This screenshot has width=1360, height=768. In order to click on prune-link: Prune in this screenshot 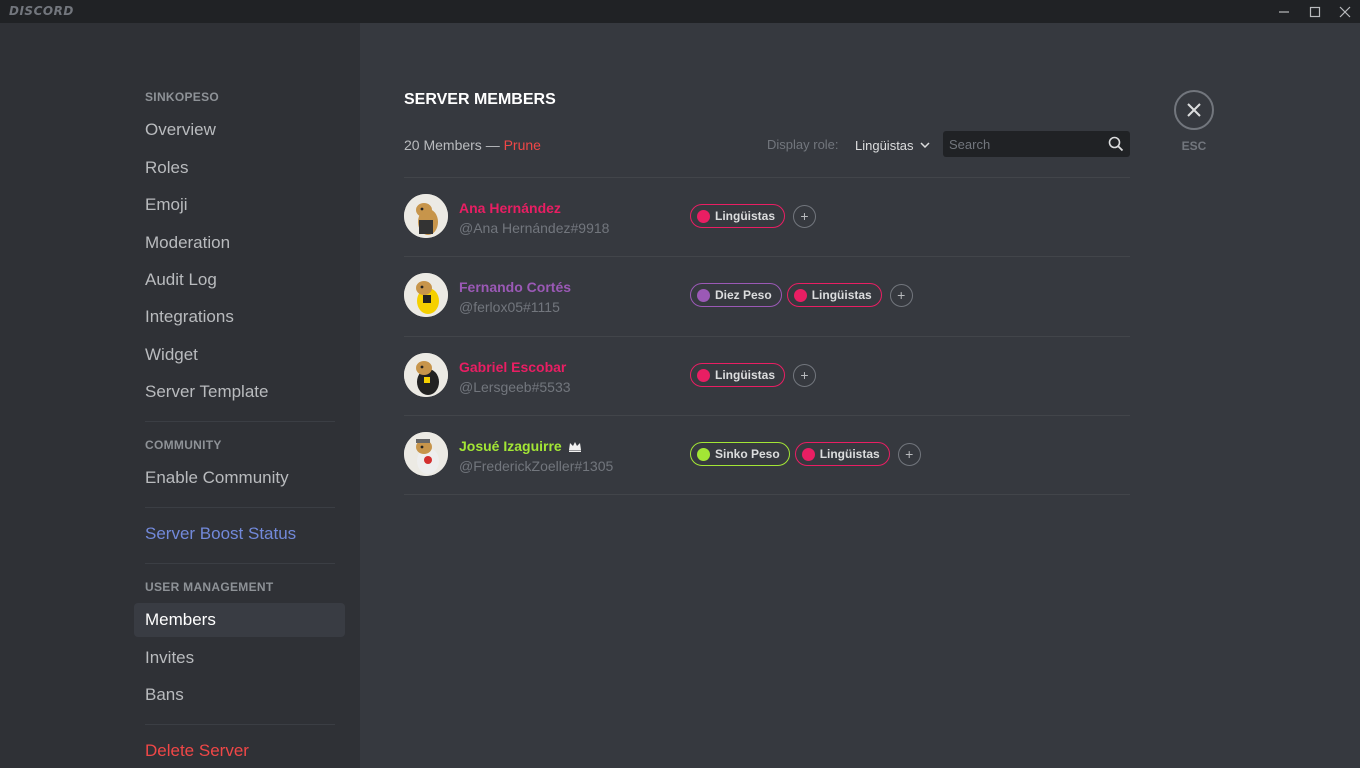, I will do `click(522, 145)`.